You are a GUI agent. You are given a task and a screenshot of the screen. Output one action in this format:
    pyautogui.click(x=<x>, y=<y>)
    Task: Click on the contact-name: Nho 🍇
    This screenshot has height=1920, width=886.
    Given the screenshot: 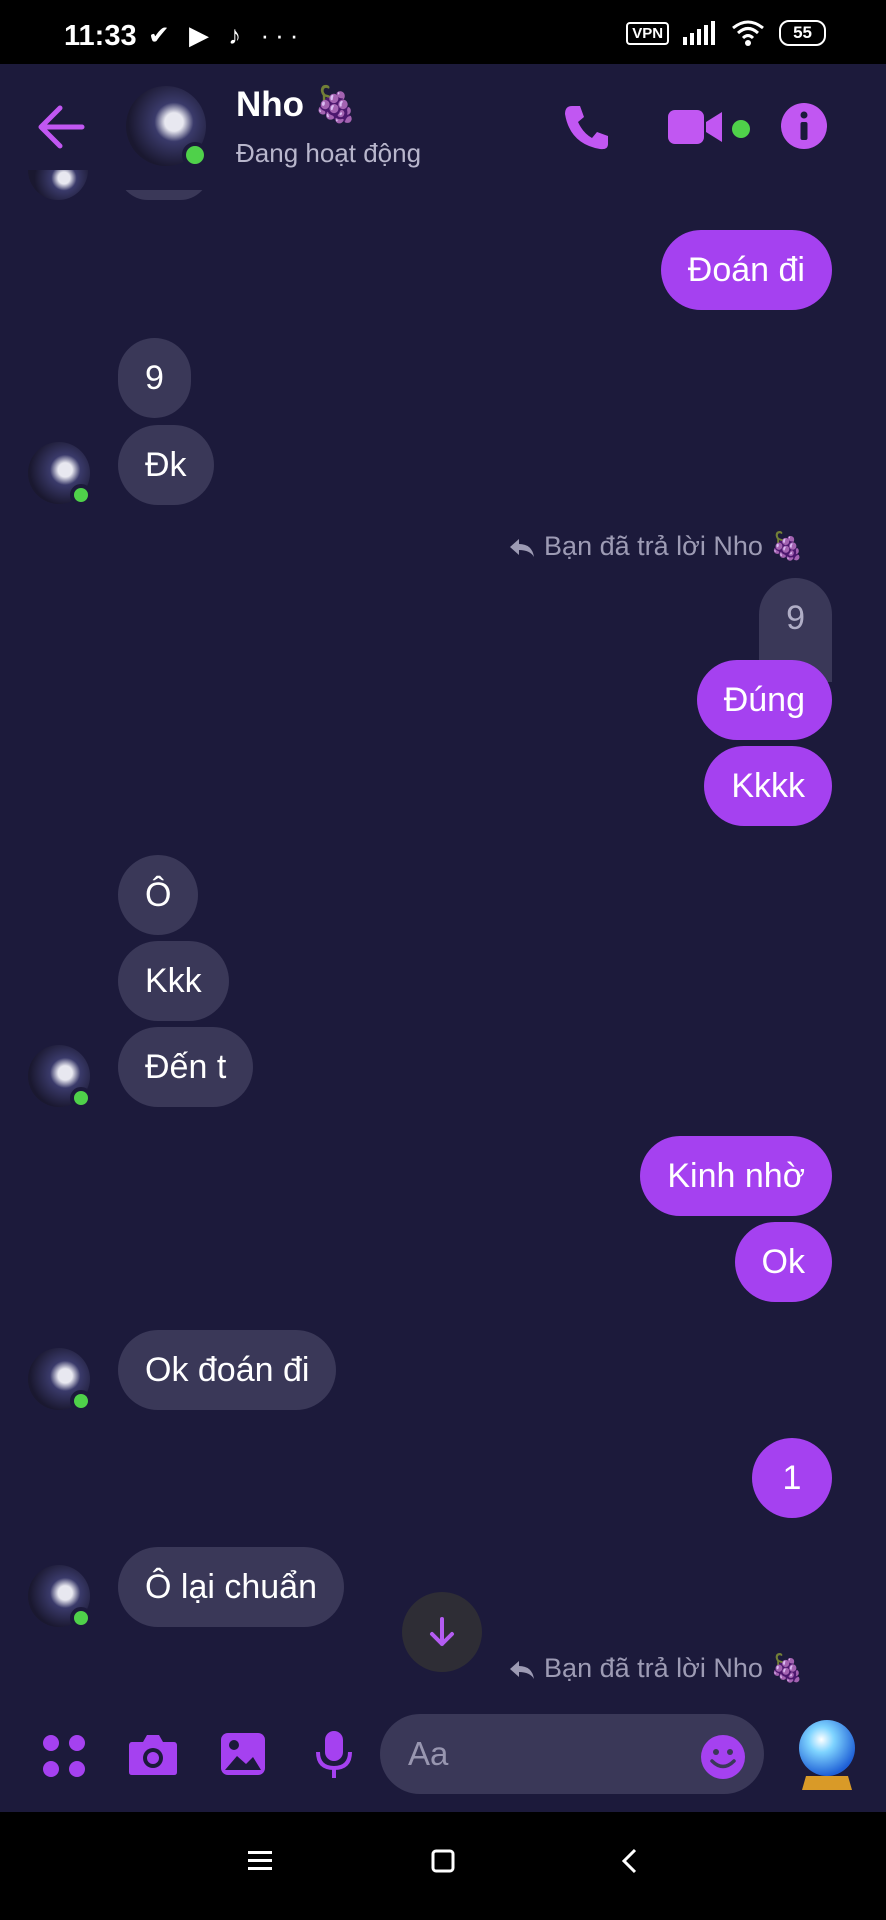 What is the action you would take?
    pyautogui.click(x=296, y=104)
    